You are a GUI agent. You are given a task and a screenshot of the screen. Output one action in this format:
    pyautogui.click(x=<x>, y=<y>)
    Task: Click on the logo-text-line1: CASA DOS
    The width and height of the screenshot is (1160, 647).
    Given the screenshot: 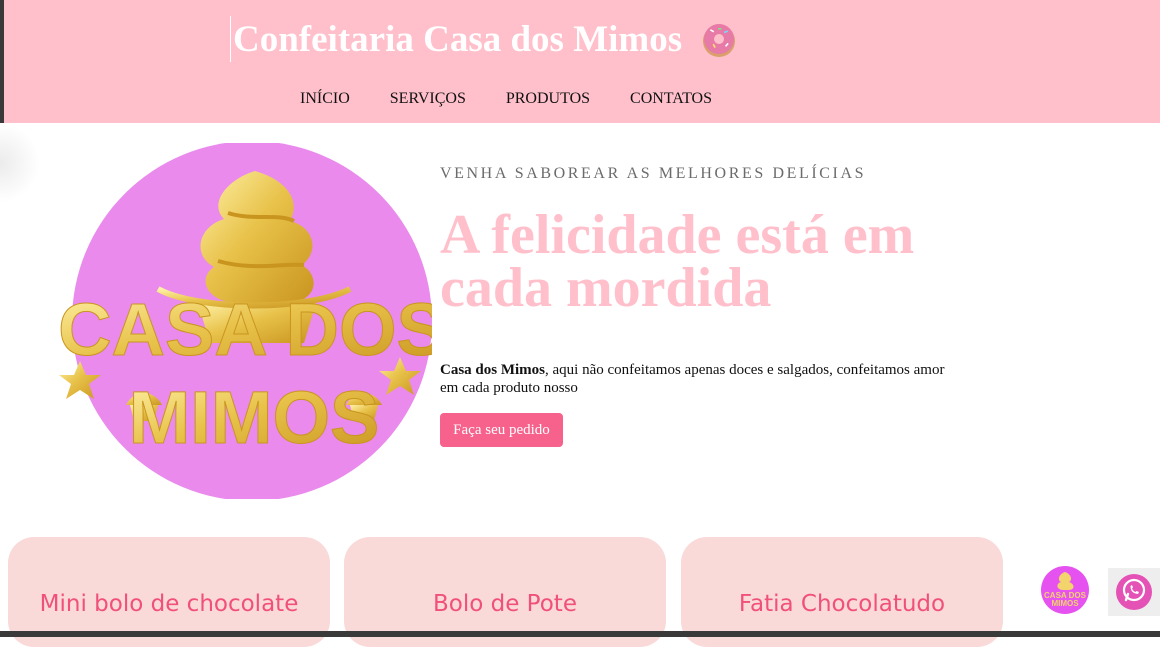 What is the action you would take?
    pyautogui.click(x=245, y=329)
    